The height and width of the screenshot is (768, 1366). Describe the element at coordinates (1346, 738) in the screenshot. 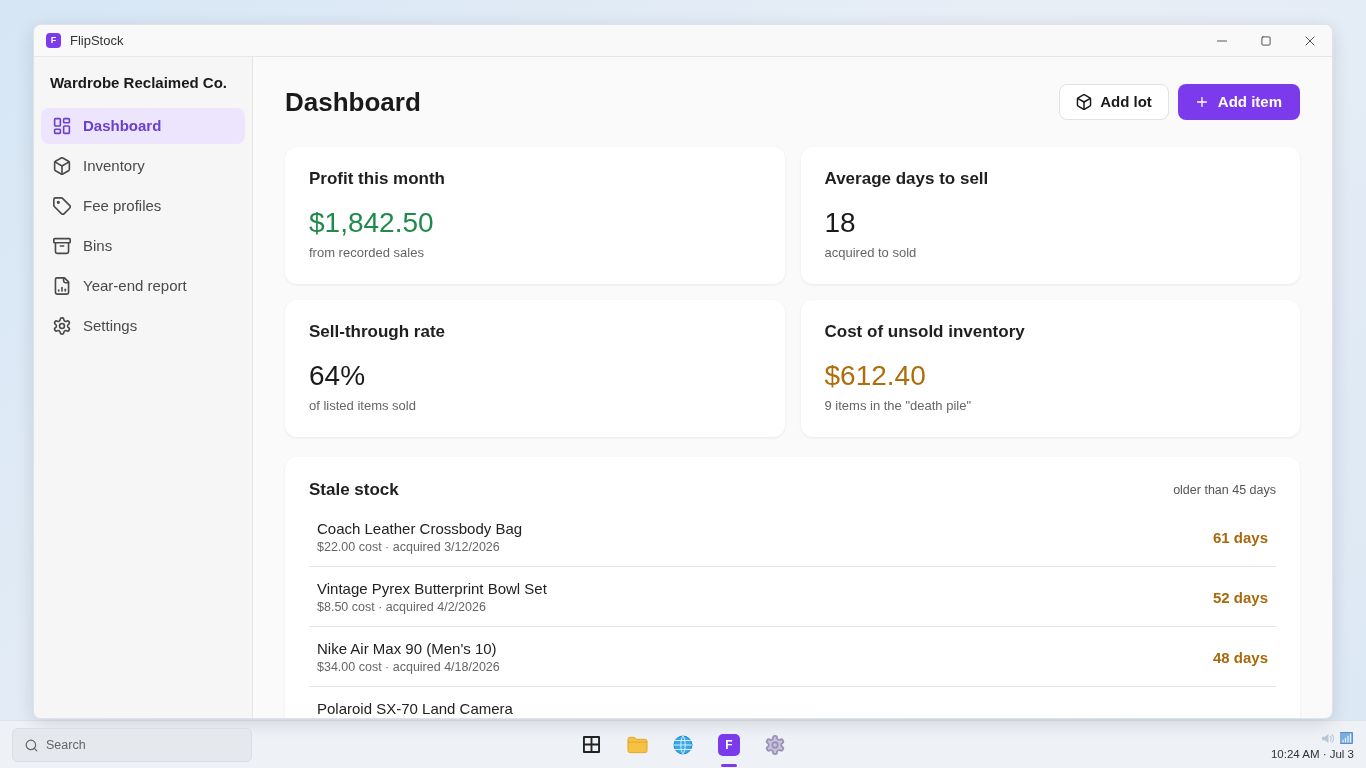

I see `network-icon` at that location.